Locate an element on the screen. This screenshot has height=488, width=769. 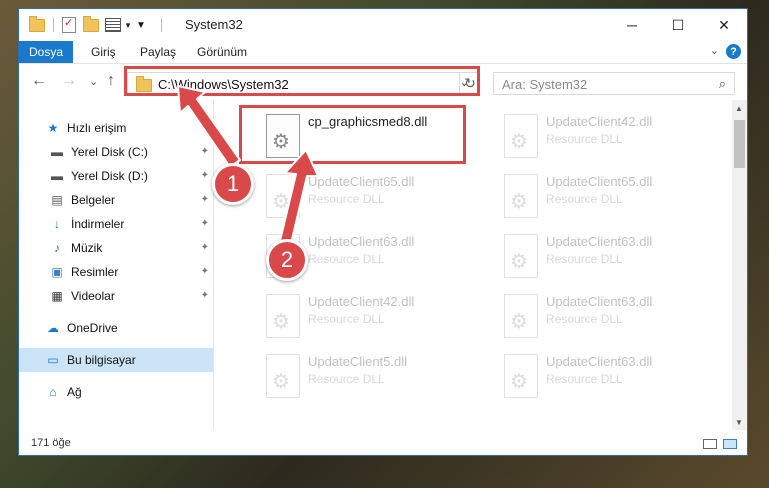
sidebar-item: ▭ Bu bilgisayar is located at coordinates (116, 360).